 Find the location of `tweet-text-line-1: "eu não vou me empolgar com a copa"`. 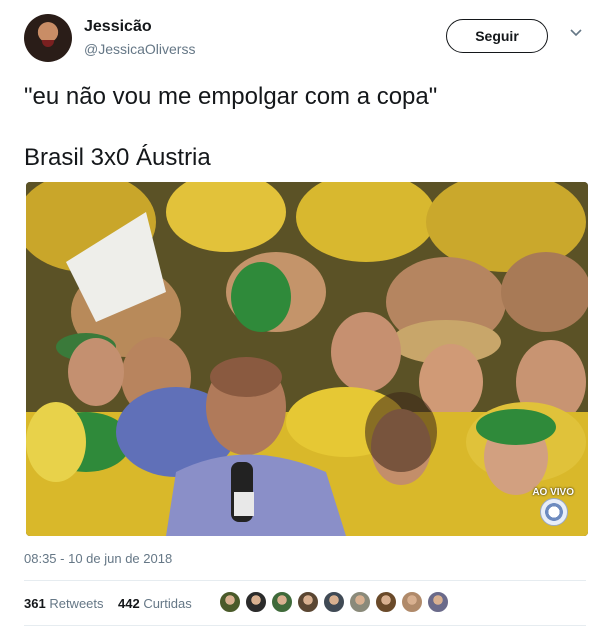

tweet-text-line-1: "eu não vou me empolgar com a copa" is located at coordinates (231, 96).